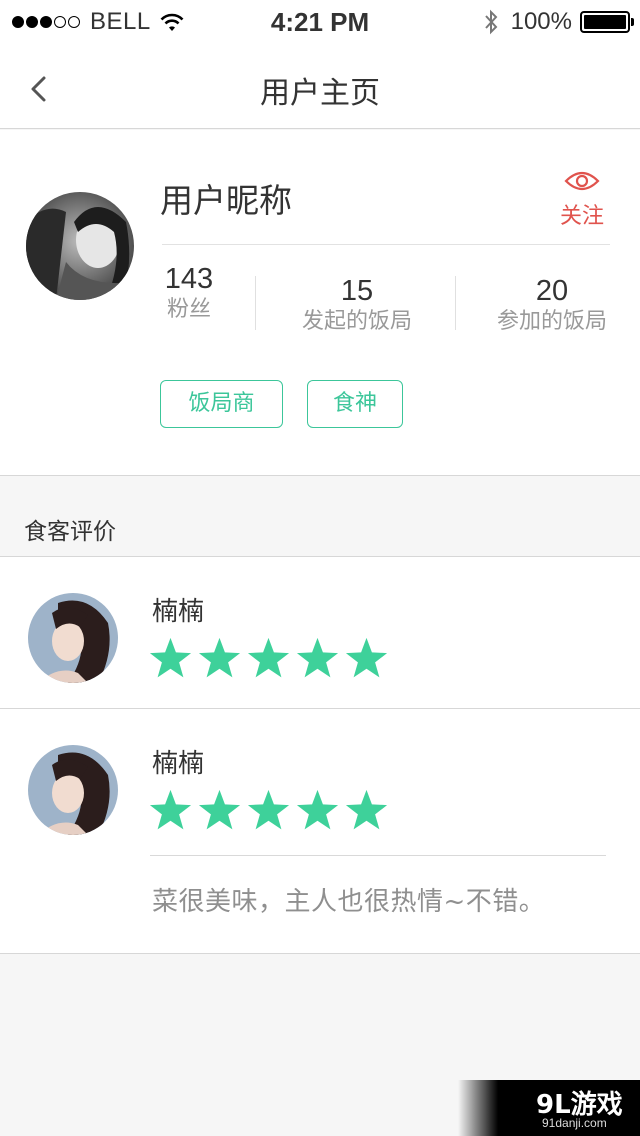 This screenshot has height=1136, width=640. What do you see at coordinates (355, 404) in the screenshot?
I see `tag-badge: 食神` at bounding box center [355, 404].